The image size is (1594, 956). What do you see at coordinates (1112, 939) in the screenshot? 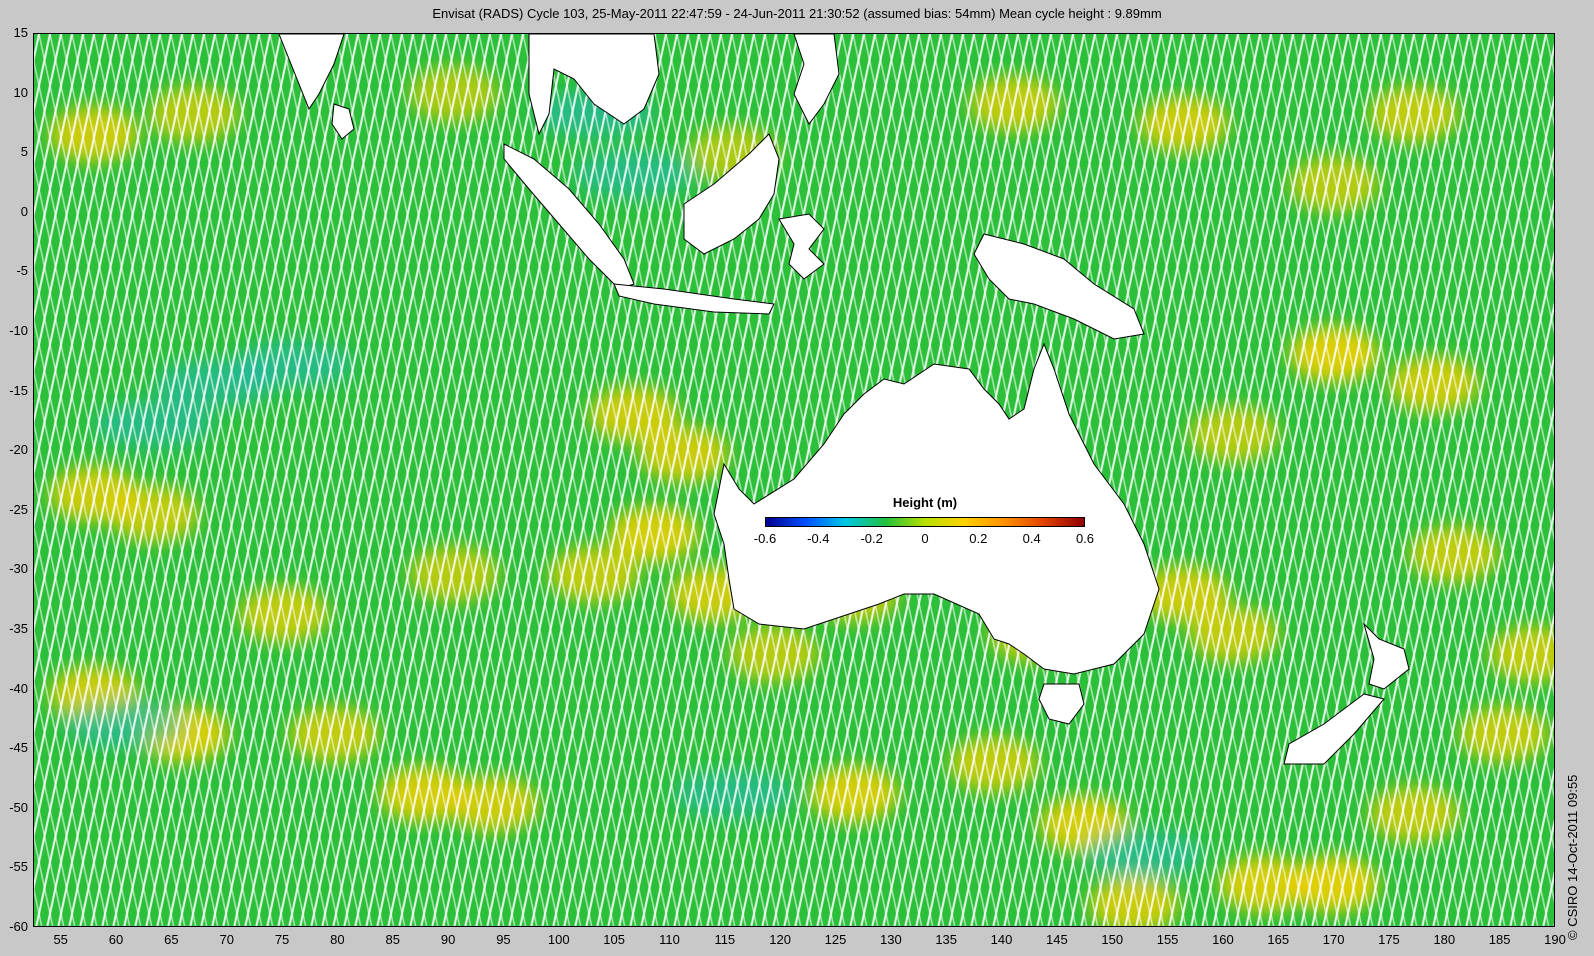
I see `lon-tick-label: 150` at bounding box center [1112, 939].